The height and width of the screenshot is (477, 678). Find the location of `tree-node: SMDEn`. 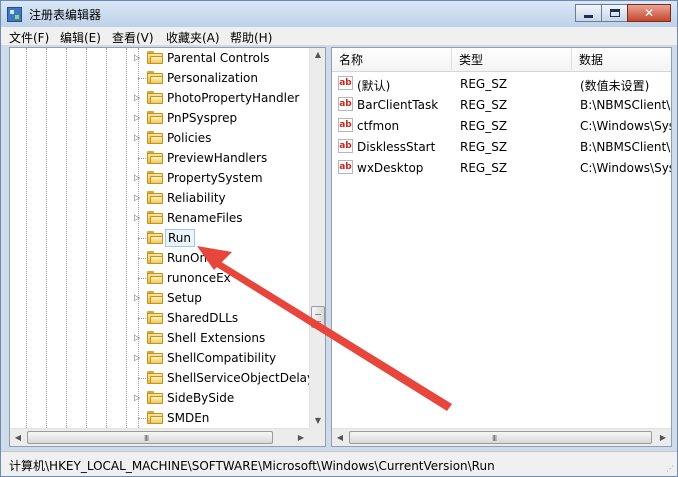

tree-node: SMDEn is located at coordinates (160, 418).